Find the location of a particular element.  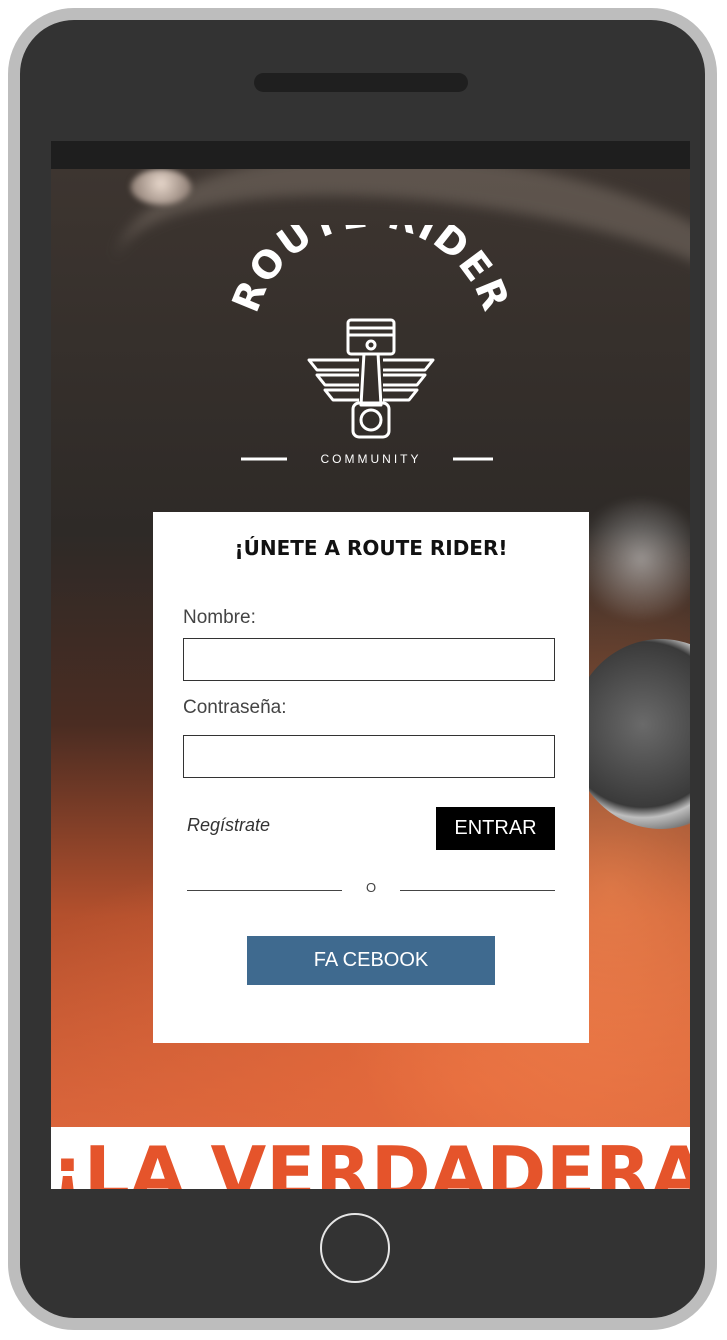

route-rider-logo: ROUTE RIDER C is located at coordinates (371, 350).